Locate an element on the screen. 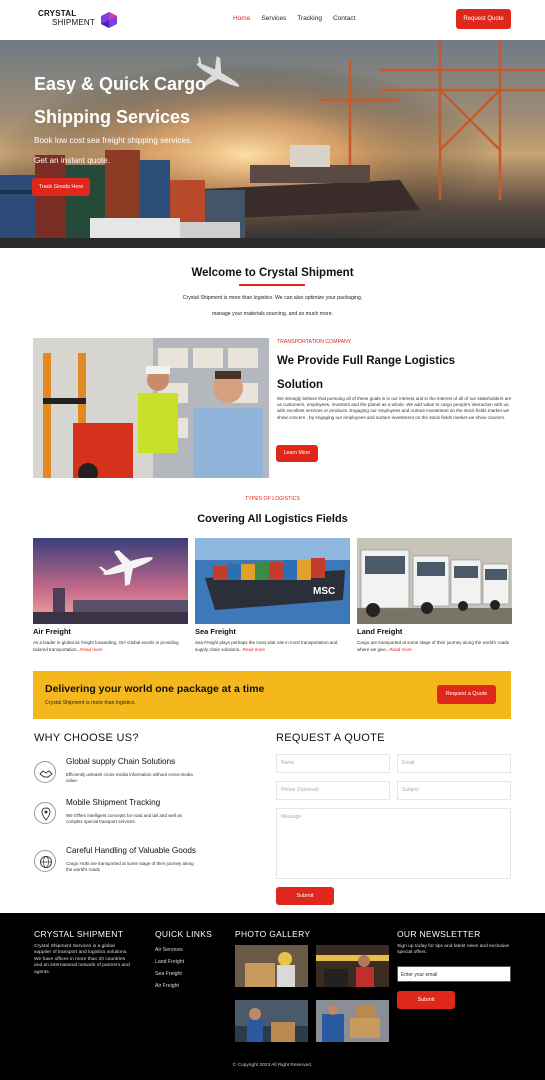 The width and height of the screenshot is (545, 1080). types-title: Covering All Logistics Fields is located at coordinates (272, 519).